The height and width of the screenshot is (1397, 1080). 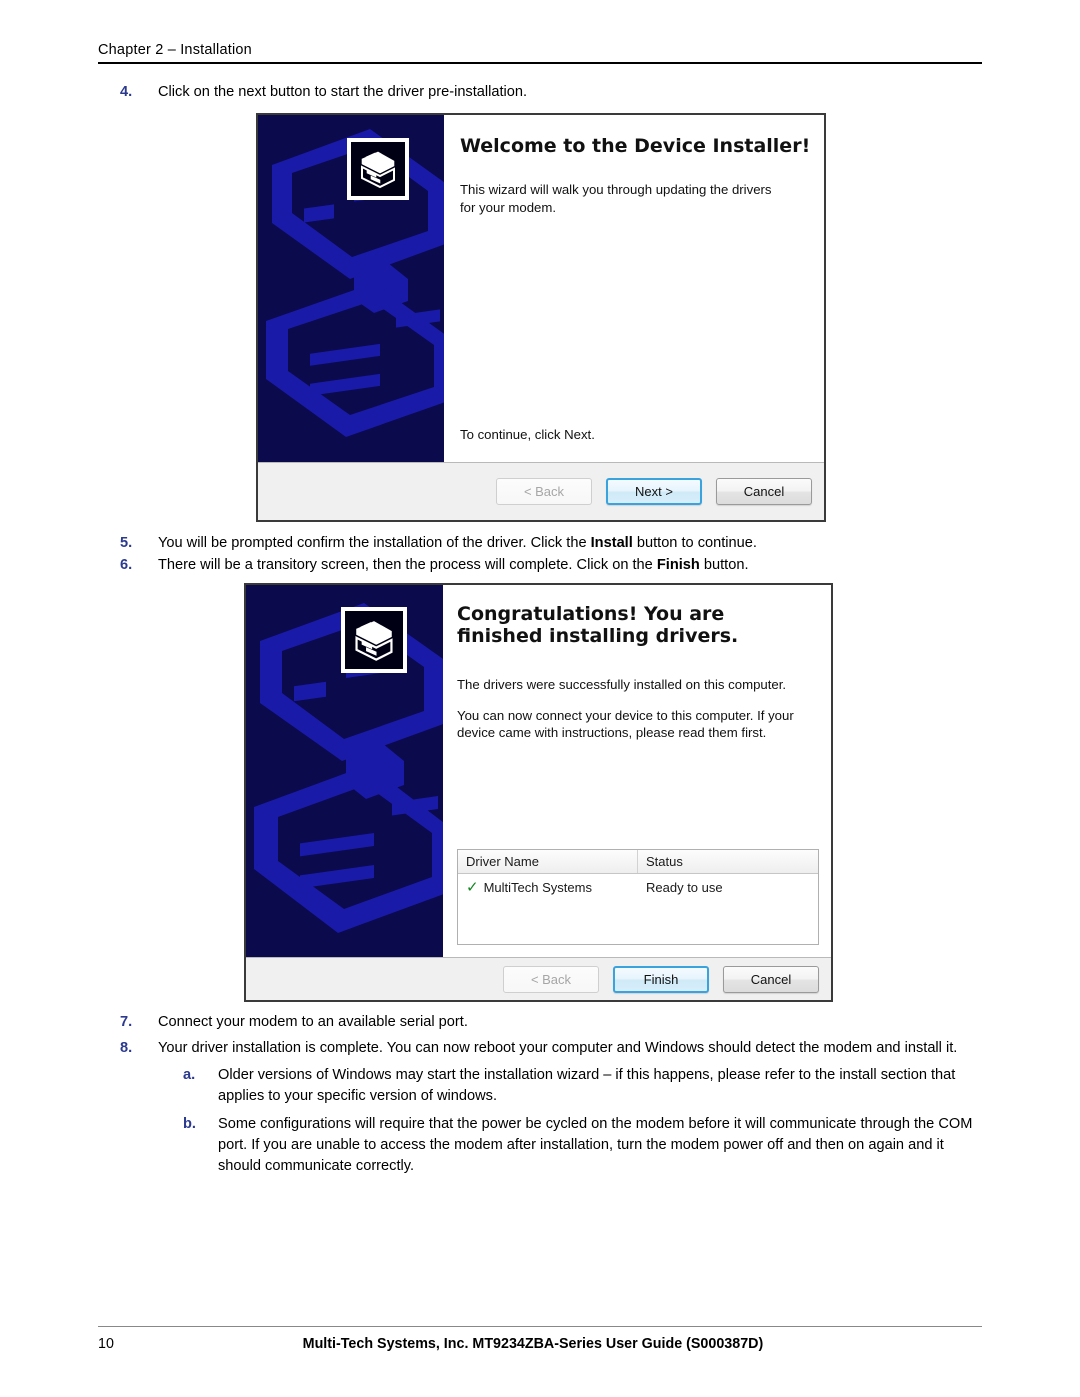 I want to click on table-header-row: Driver Name Status, so click(x=638, y=862).